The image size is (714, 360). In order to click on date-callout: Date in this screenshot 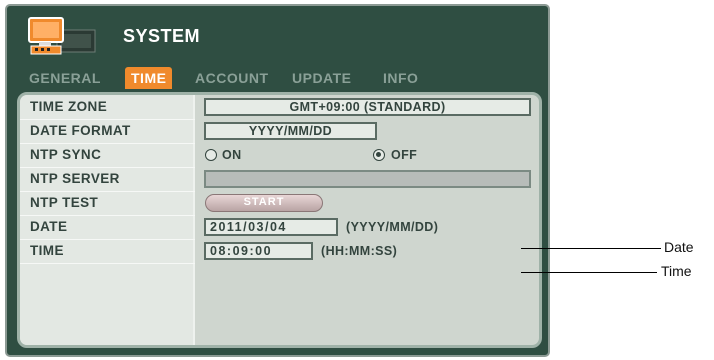, I will do `click(679, 247)`.